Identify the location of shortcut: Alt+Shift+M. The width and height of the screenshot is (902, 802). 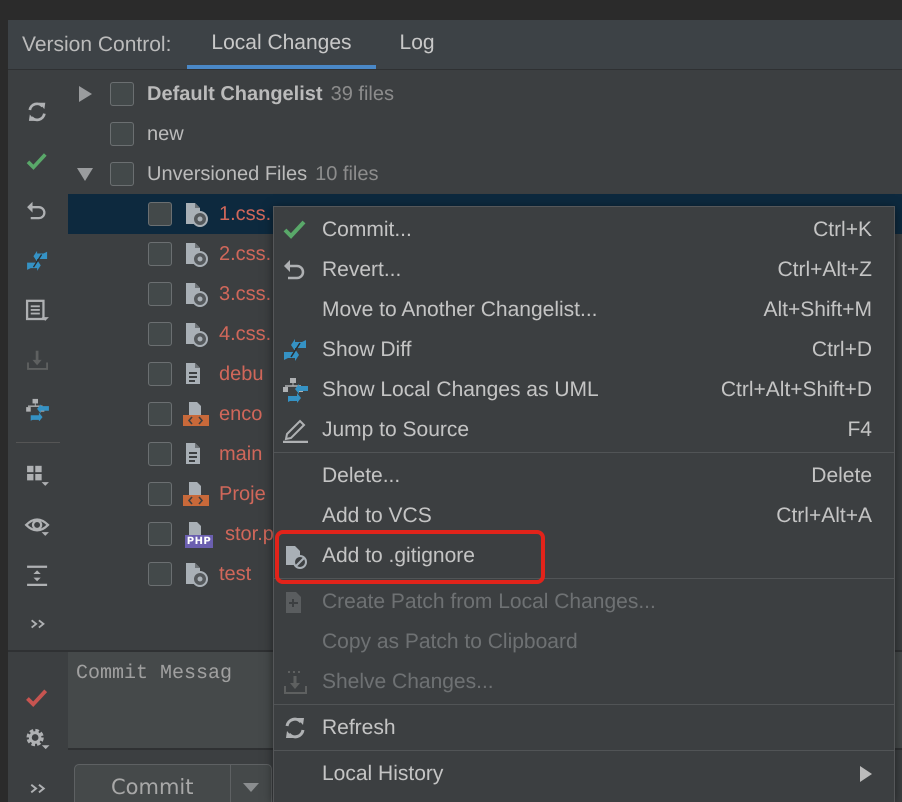
(817, 310).